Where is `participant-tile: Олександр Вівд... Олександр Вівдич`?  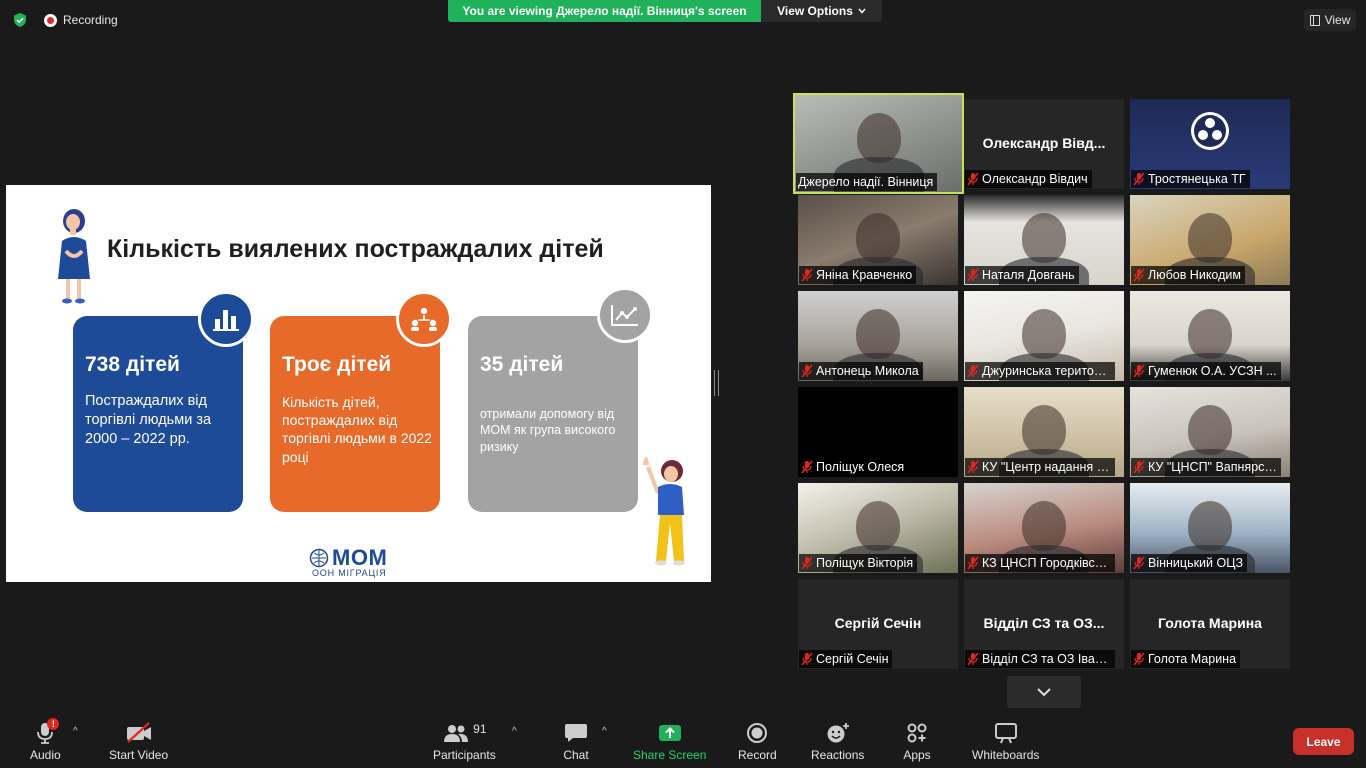
participant-tile: Олександр Вівд... Олександр Вівдич is located at coordinates (1044, 144).